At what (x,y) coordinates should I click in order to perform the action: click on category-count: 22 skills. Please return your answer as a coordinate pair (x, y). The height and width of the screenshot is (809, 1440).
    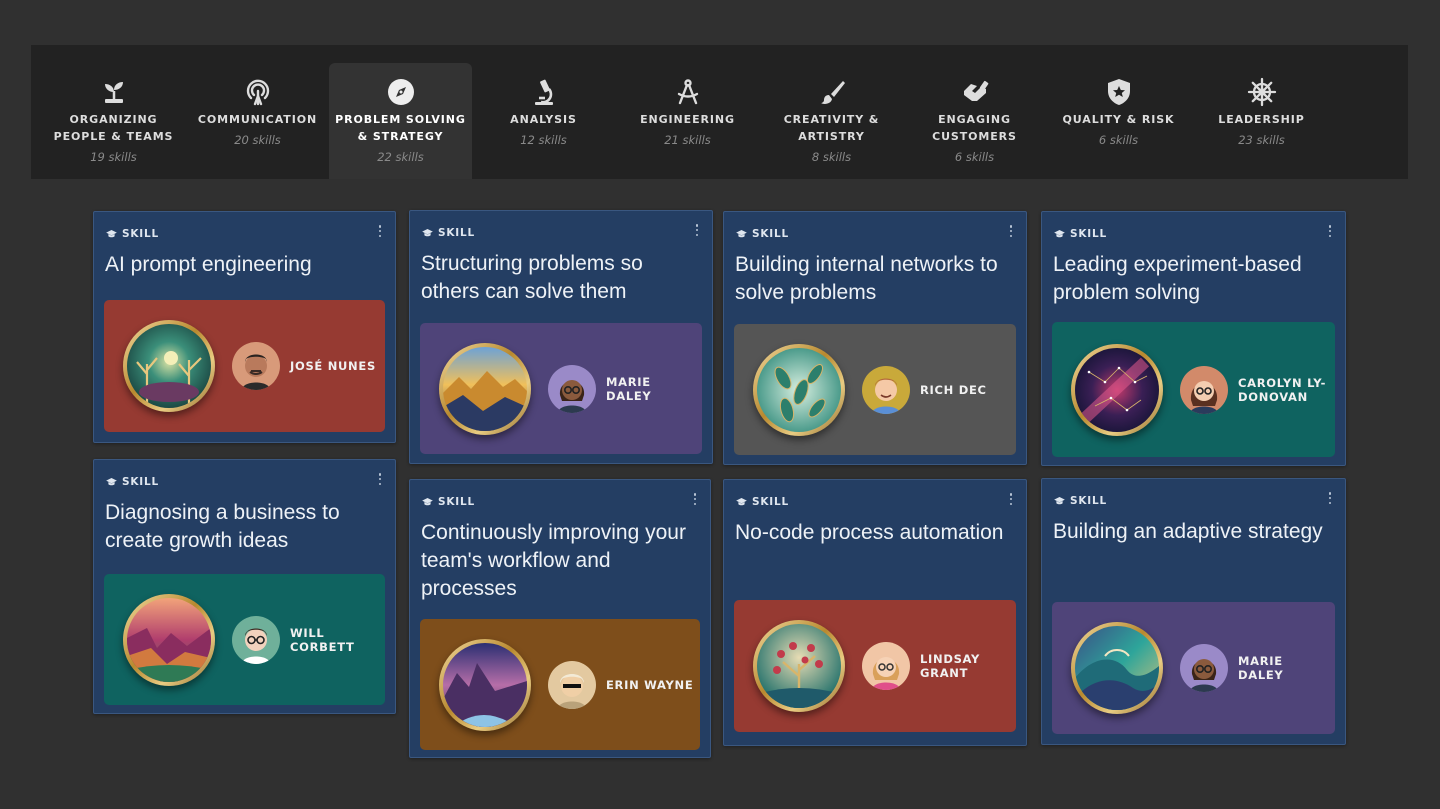
    Looking at the image, I should click on (400, 157).